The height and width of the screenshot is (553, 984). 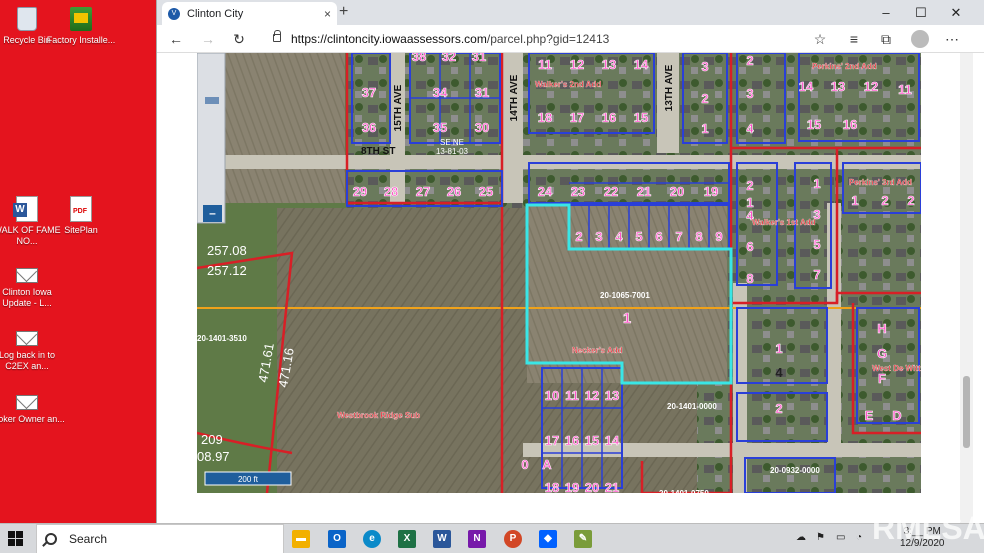 What do you see at coordinates (248, 479) in the screenshot?
I see `scale-bar-label: 200 ft` at bounding box center [248, 479].